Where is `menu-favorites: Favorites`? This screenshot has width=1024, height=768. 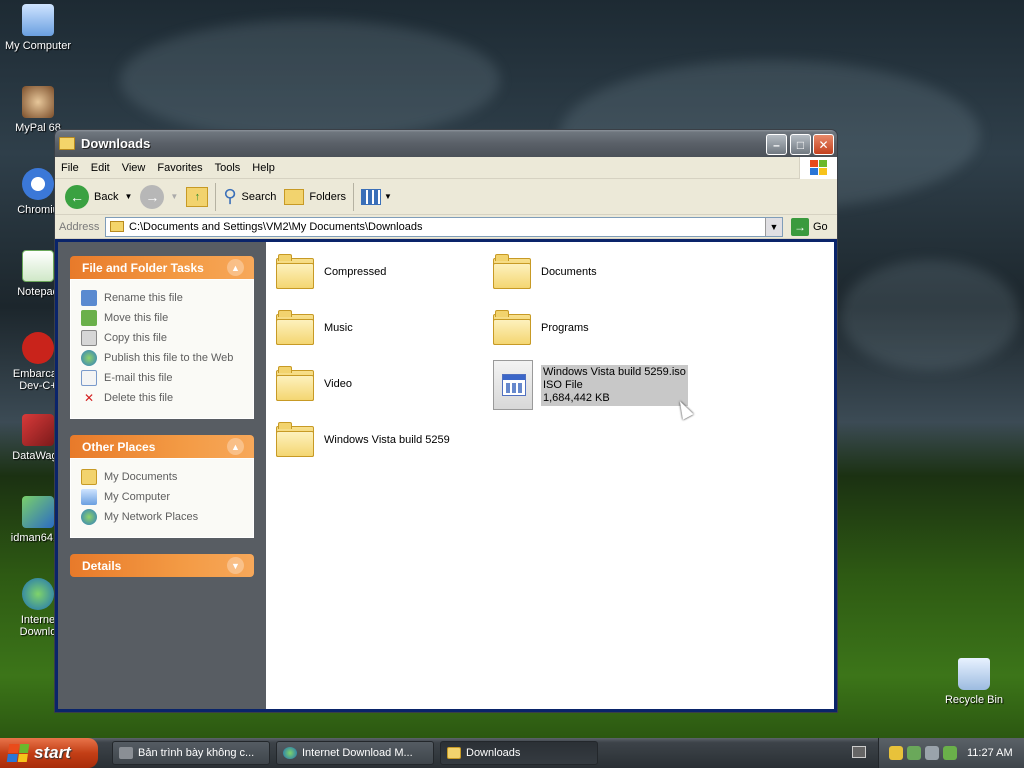
menu-favorites: Favorites is located at coordinates (179, 168).